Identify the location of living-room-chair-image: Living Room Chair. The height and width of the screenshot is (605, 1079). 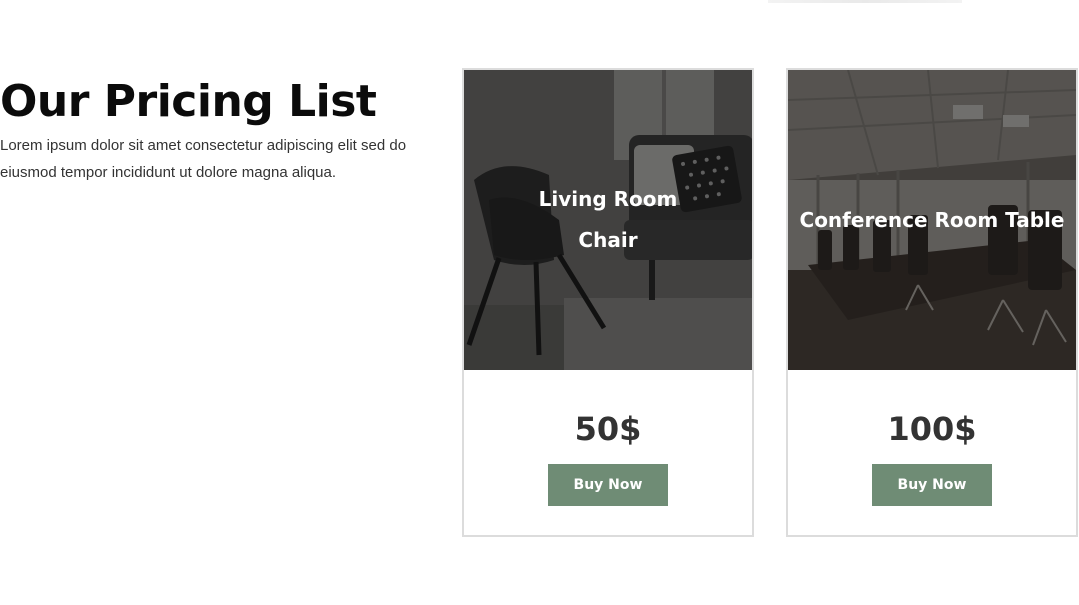
(608, 220).